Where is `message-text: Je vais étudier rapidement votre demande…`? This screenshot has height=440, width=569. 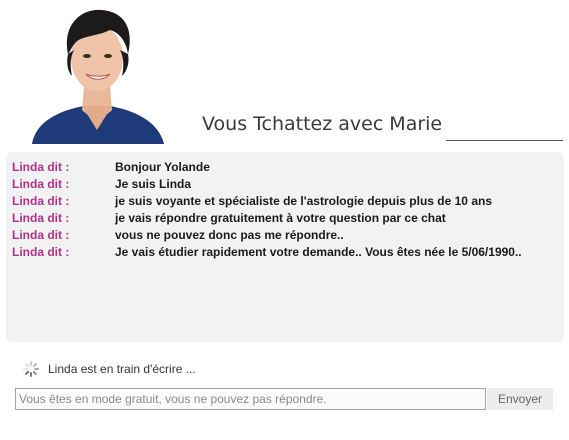 message-text: Je vais étudier rapidement votre demande… is located at coordinates (318, 252).